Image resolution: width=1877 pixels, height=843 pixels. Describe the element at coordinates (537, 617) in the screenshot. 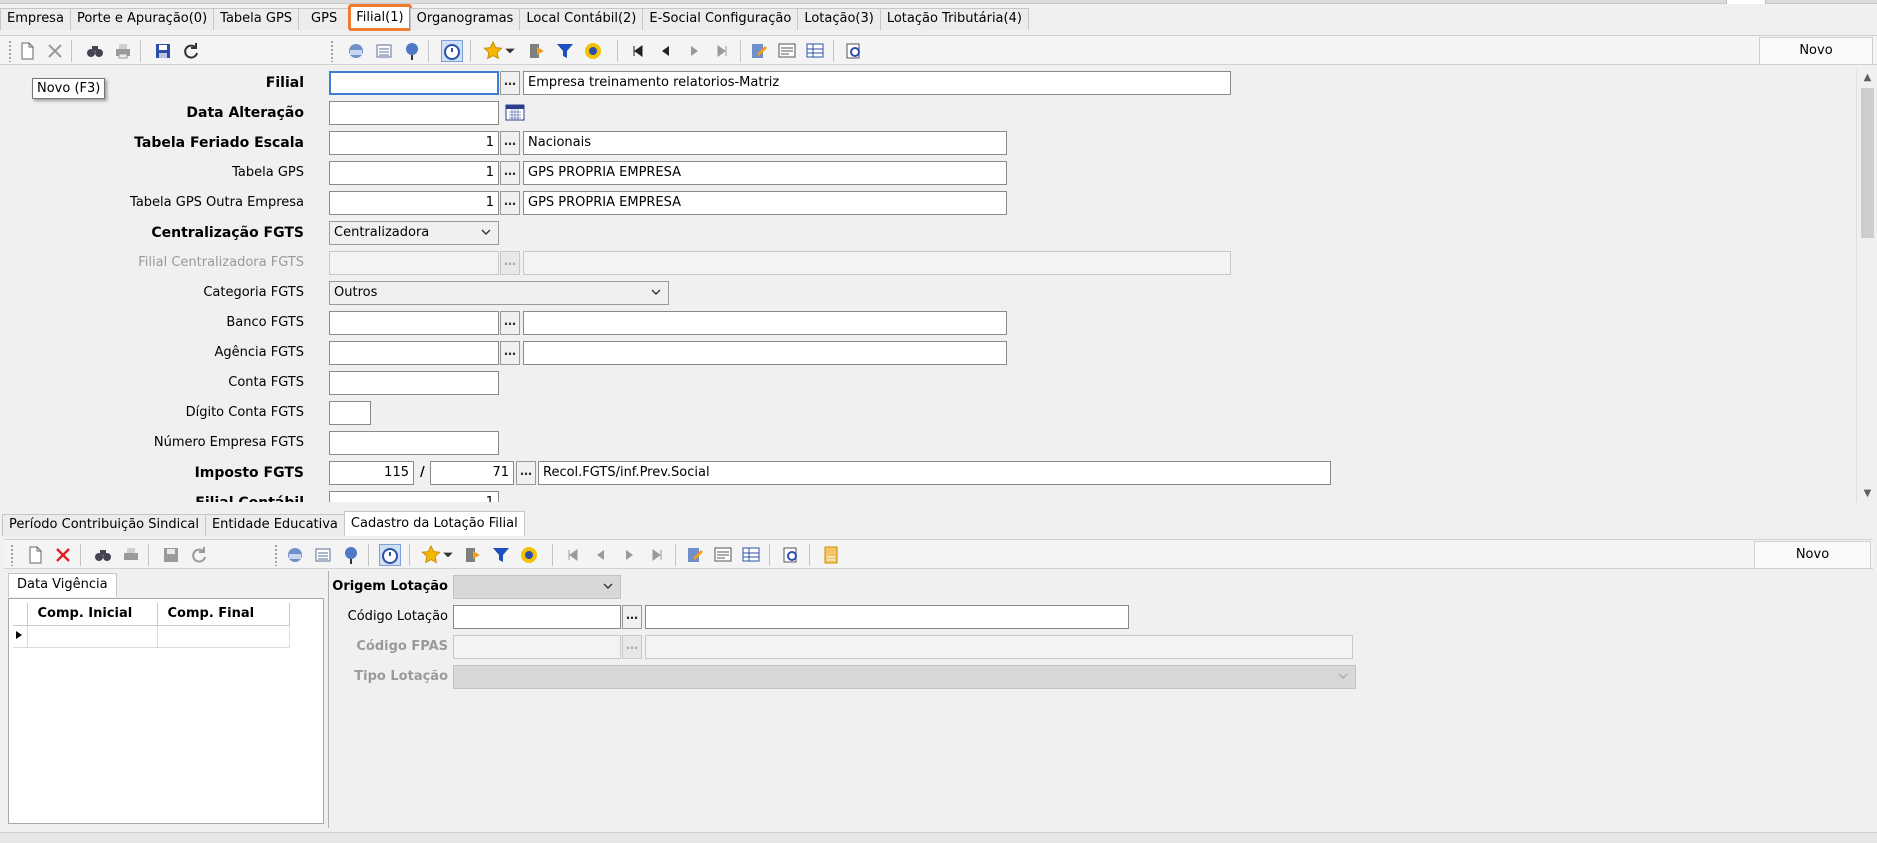

I see `codigo-lotacao-input` at that location.